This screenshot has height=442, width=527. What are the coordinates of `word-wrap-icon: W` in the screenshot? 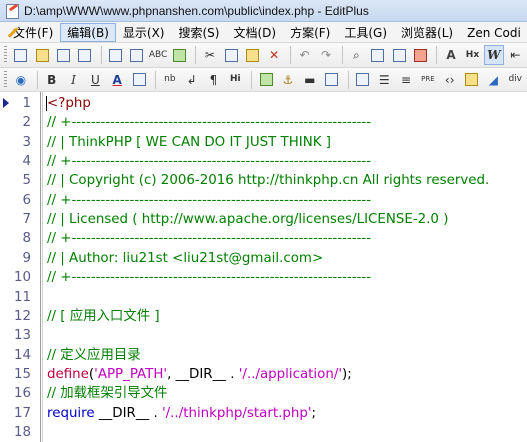 It's located at (494, 55).